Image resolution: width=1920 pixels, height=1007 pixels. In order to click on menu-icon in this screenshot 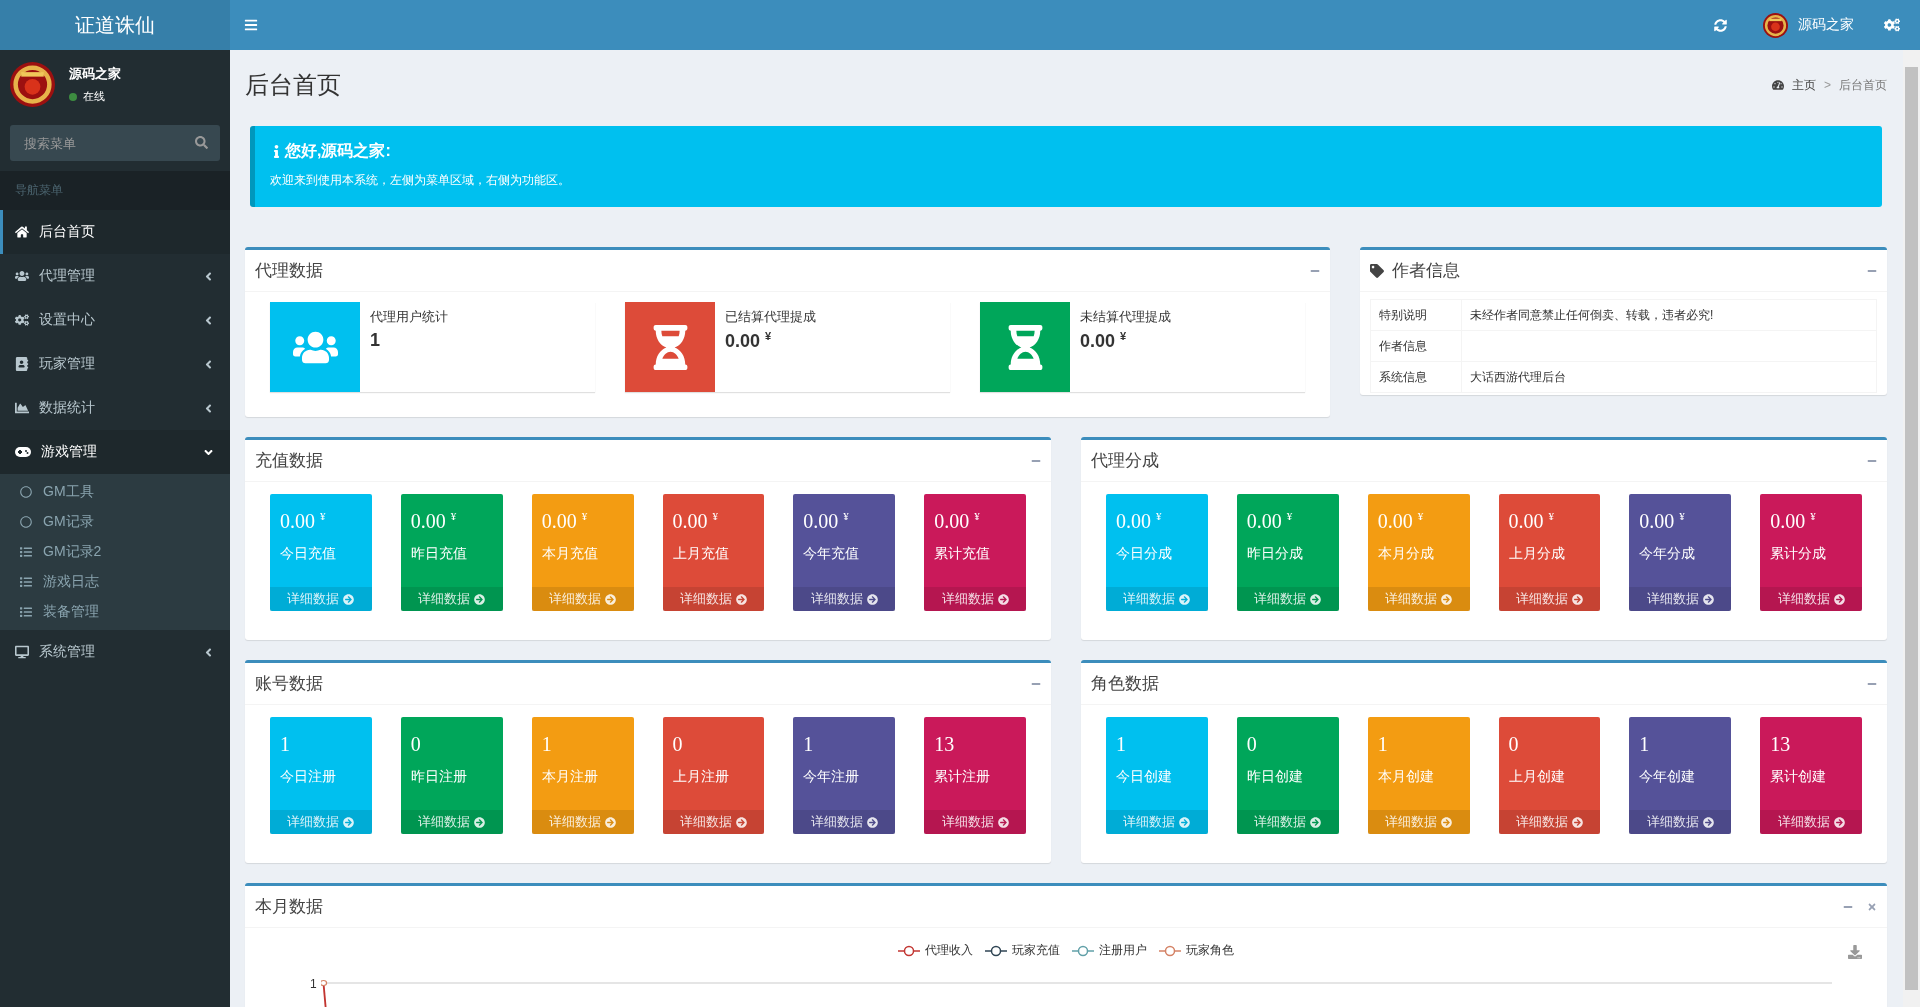, I will do `click(251, 25)`.